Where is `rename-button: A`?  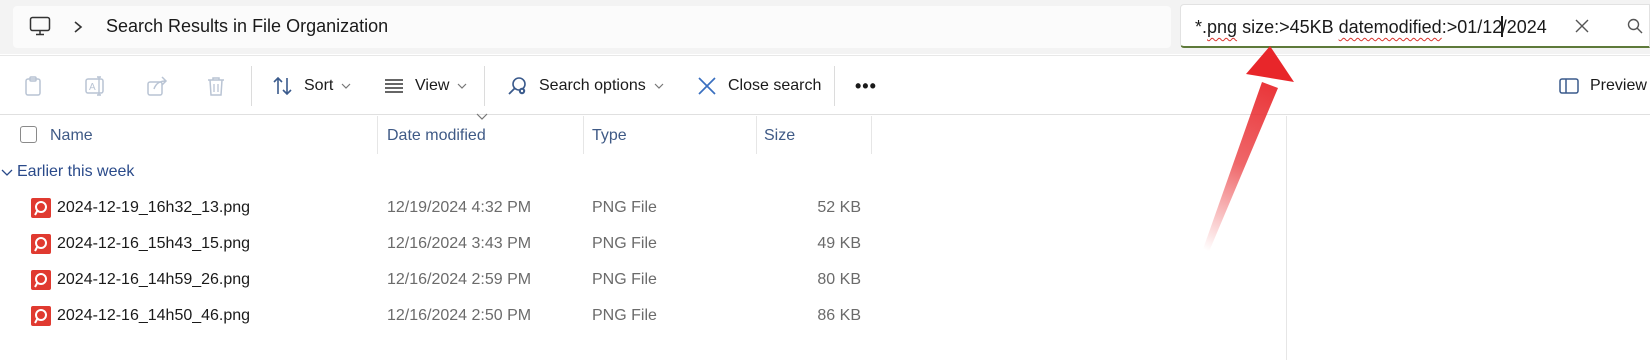
rename-button: A is located at coordinates (96, 86).